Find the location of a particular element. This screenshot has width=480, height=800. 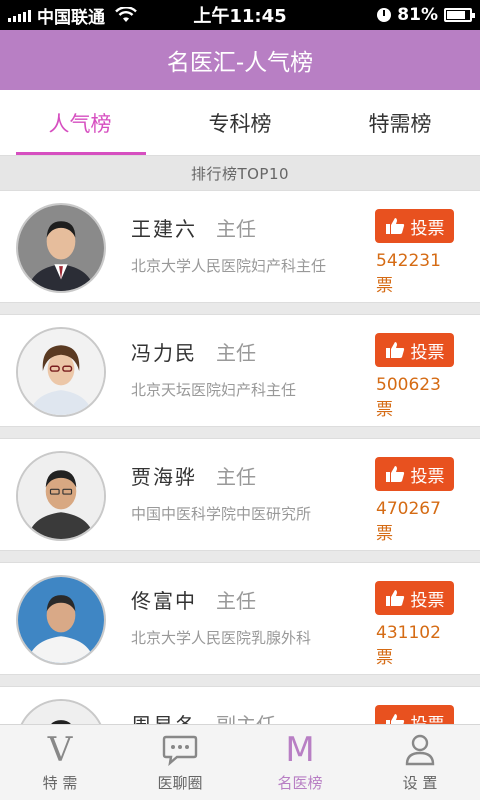

vote-count: 431102票 is located at coordinates (408, 645).